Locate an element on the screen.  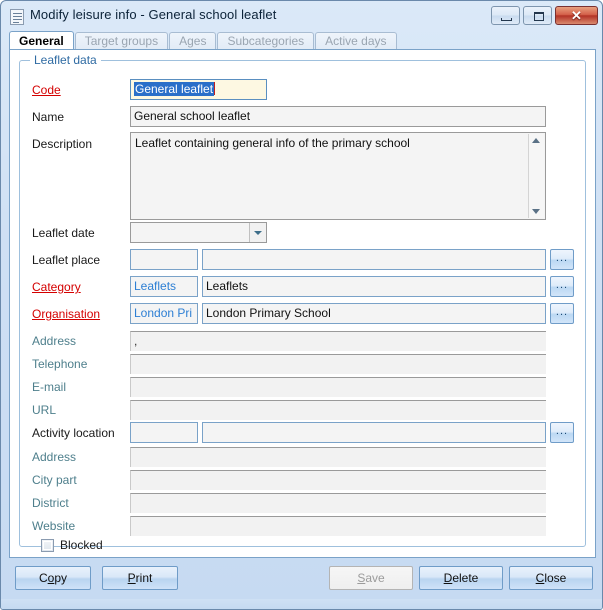
label-leaflet-place: Leaflet place is located at coordinates (66, 260).